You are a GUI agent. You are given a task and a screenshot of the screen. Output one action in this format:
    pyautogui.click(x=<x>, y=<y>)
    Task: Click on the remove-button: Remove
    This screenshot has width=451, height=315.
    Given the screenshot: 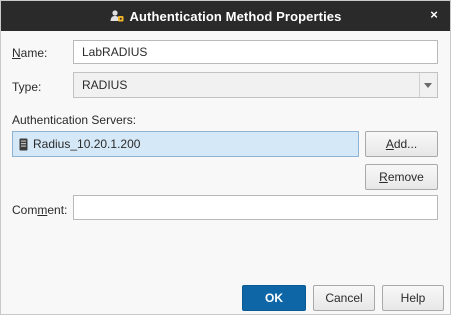 What is the action you would take?
    pyautogui.click(x=401, y=177)
    